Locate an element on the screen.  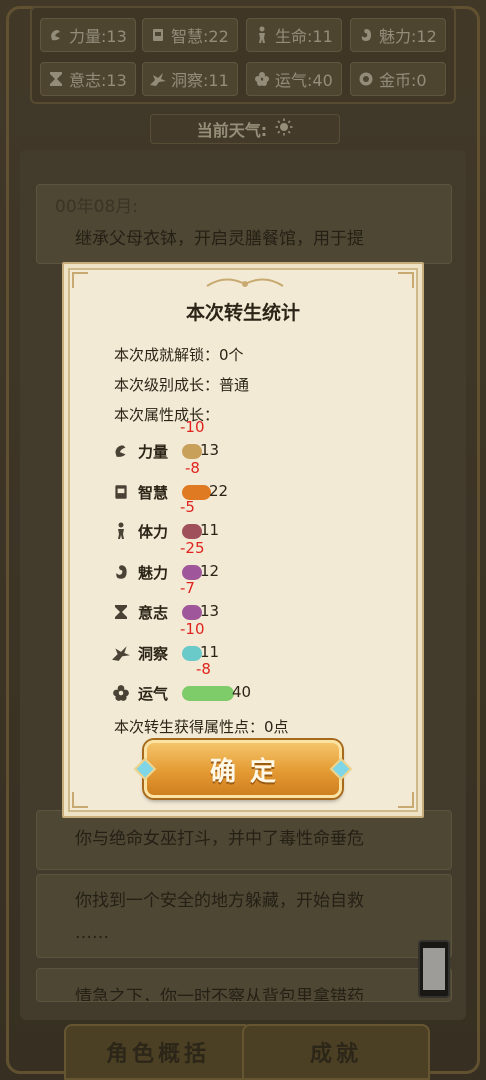
confirm-label: 确定 is located at coordinates (249, 771).